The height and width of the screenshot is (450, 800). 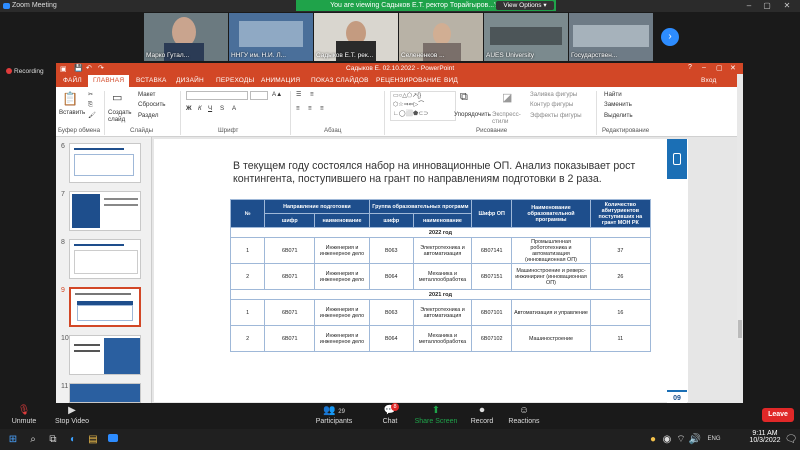 I want to click on reset-button: Сбросить, so click(x=152, y=104).